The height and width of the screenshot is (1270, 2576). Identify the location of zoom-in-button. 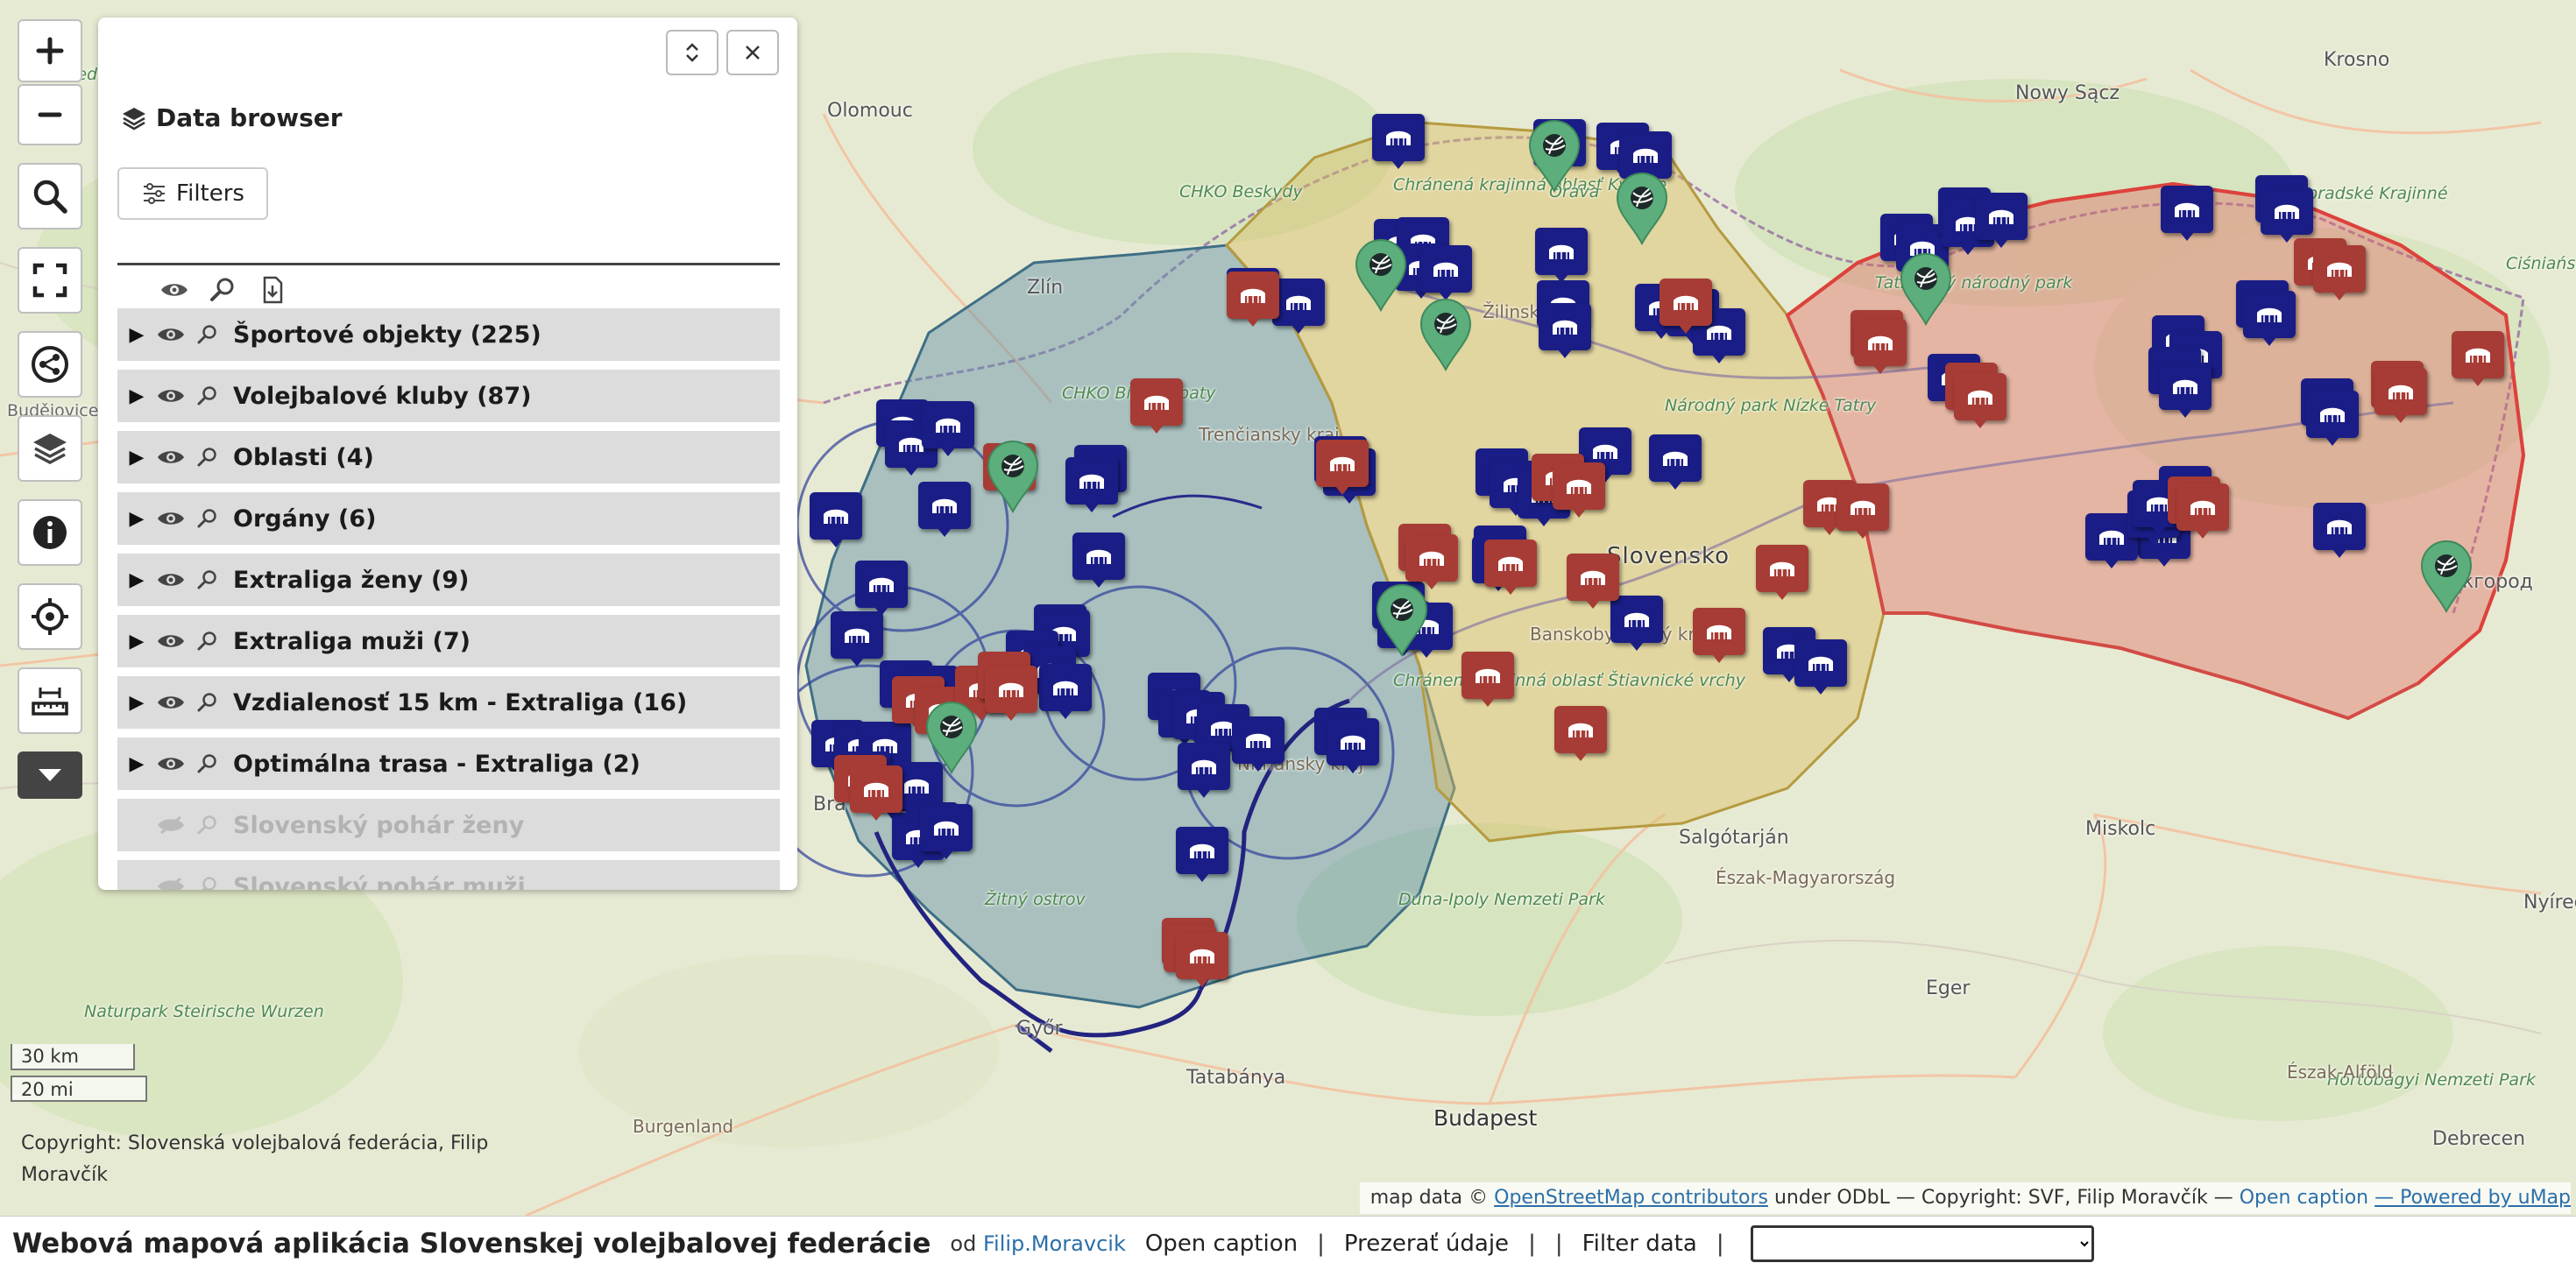
(50, 50).